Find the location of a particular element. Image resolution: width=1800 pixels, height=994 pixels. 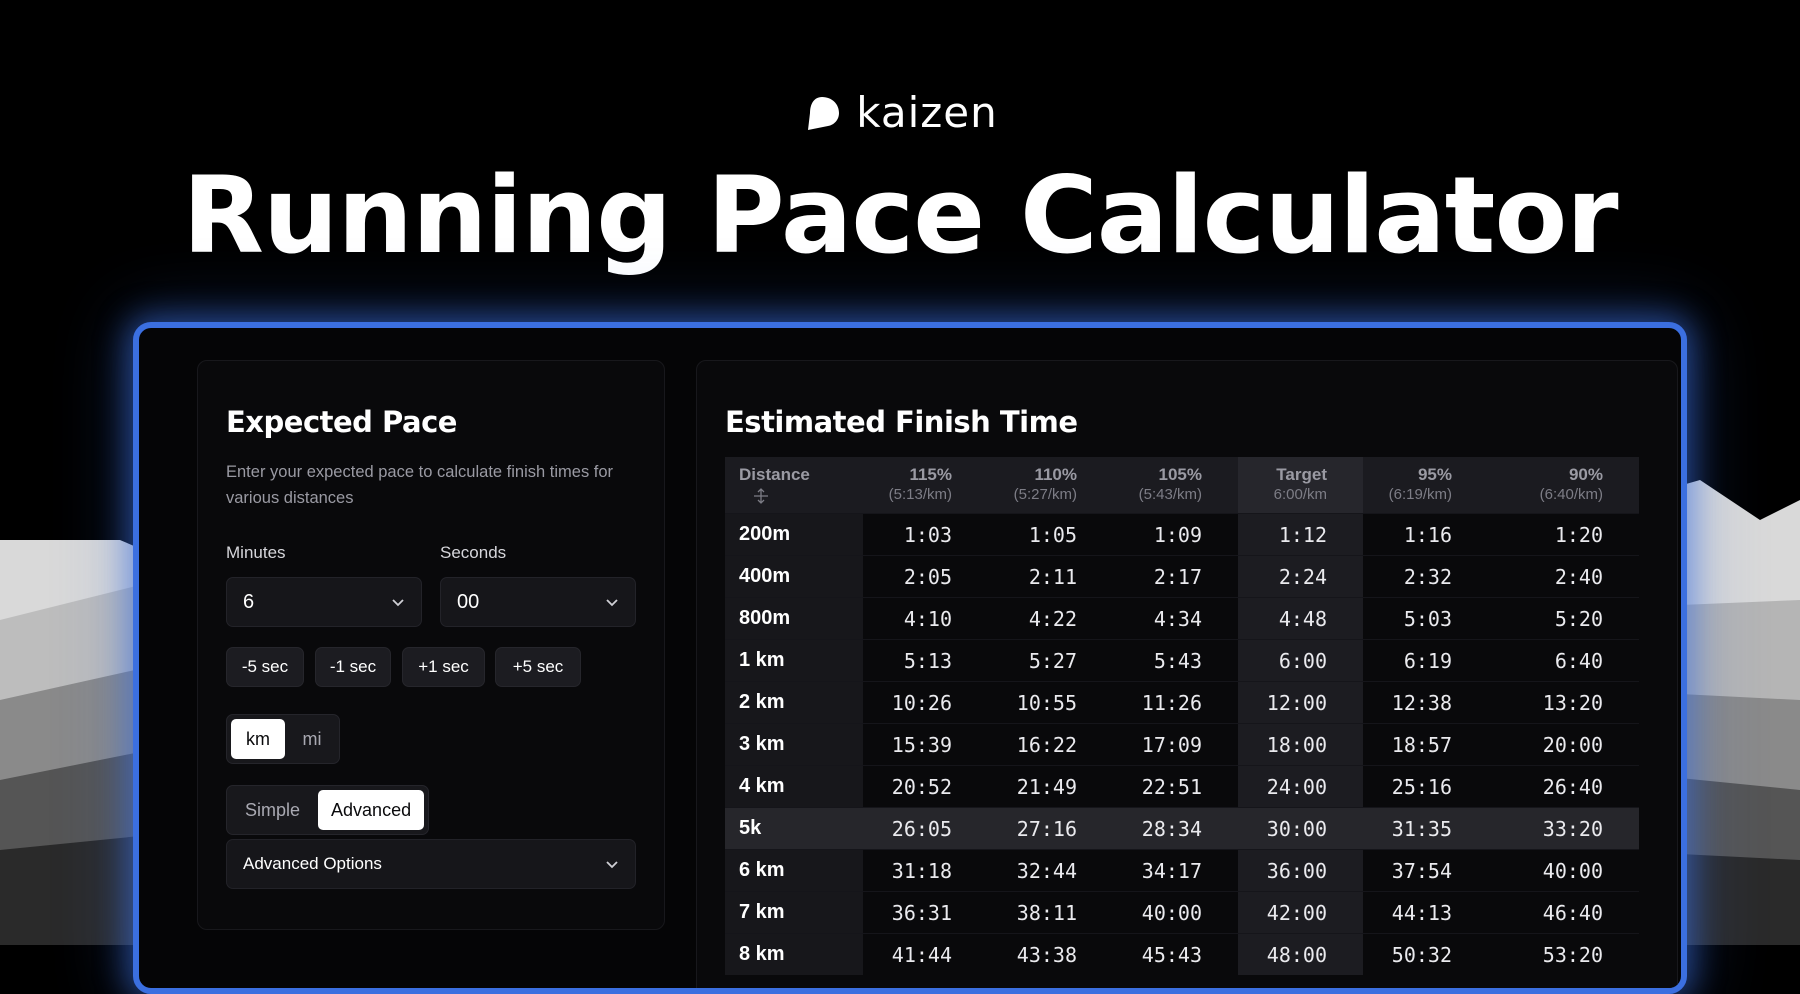

table-row: 6 km 31:18 32:44 34:17 36:00 37:54 40:00 is located at coordinates (1182, 870).